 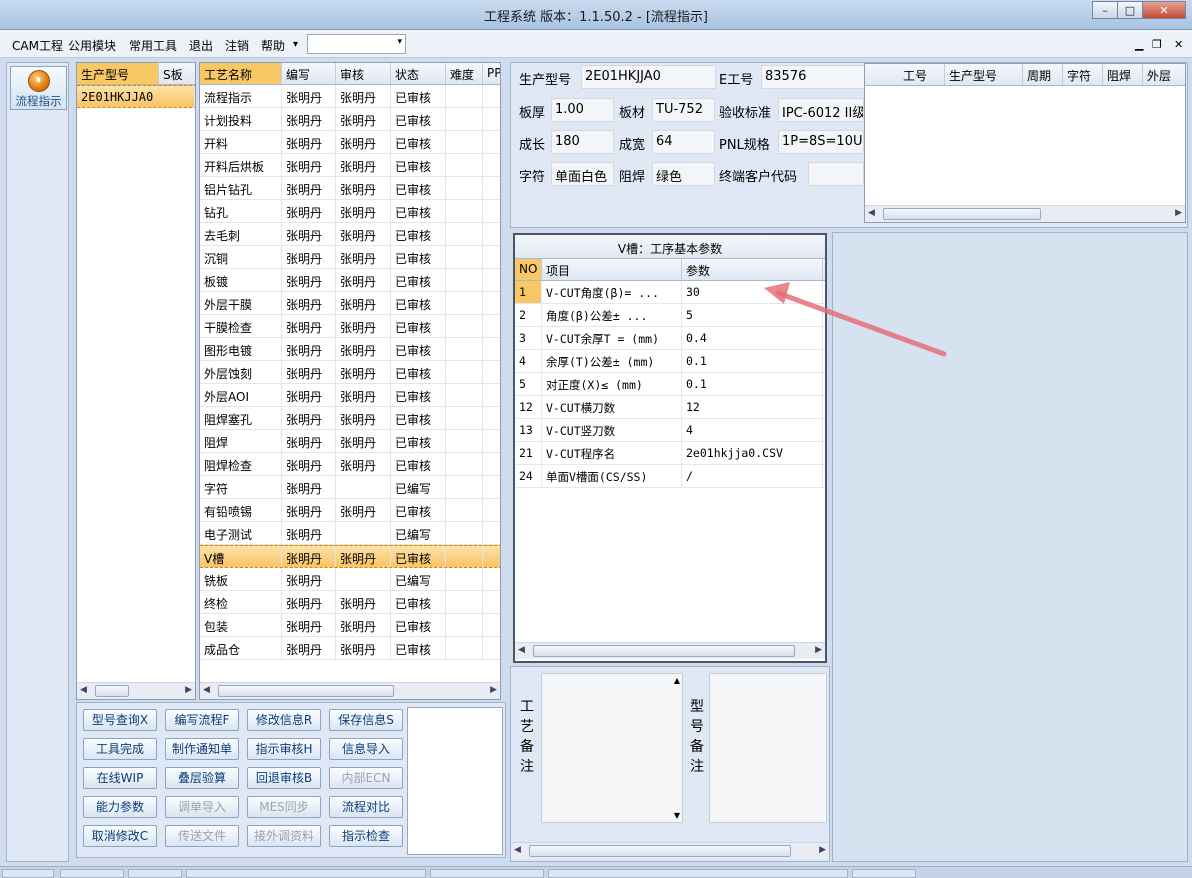 What do you see at coordinates (670, 315) in the screenshot?
I see `table-row: 2 角度(β)公差± ... 5` at bounding box center [670, 315].